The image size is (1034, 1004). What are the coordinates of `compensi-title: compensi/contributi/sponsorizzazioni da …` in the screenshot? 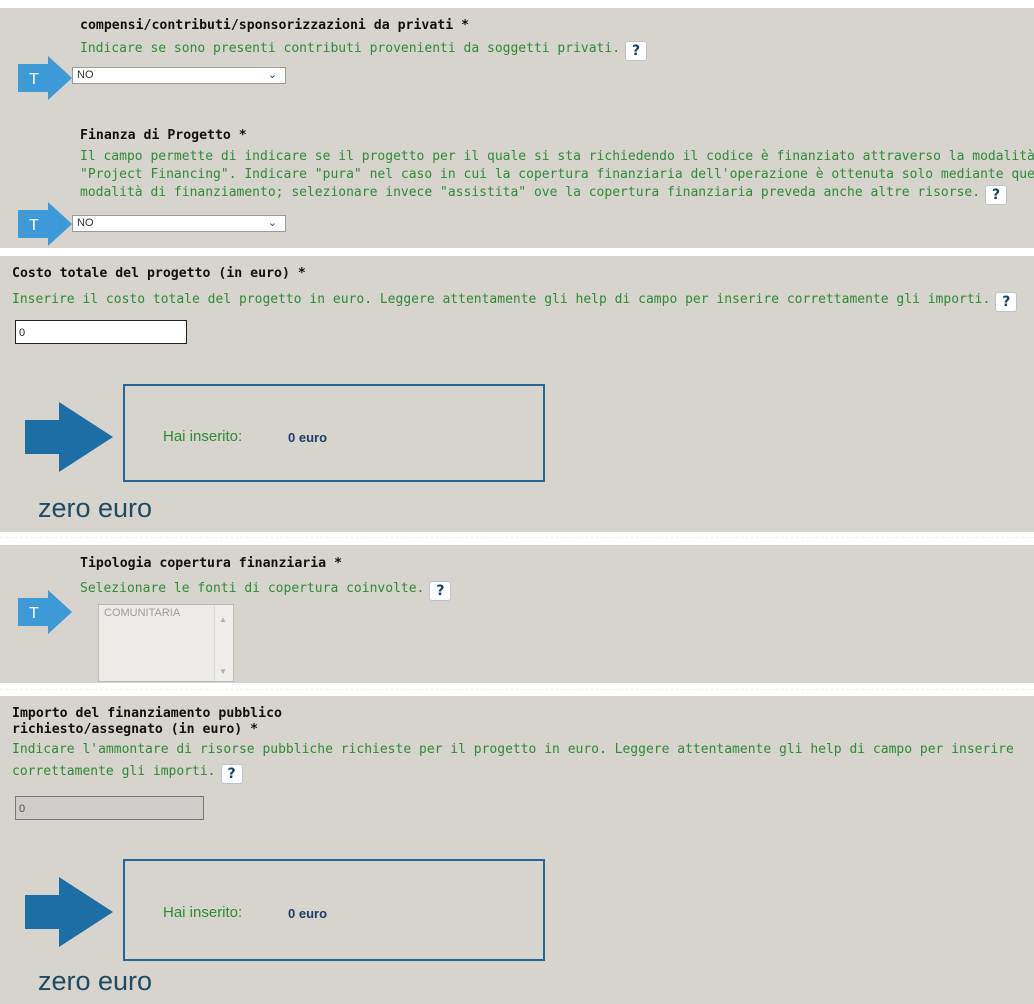 It's located at (275, 25).